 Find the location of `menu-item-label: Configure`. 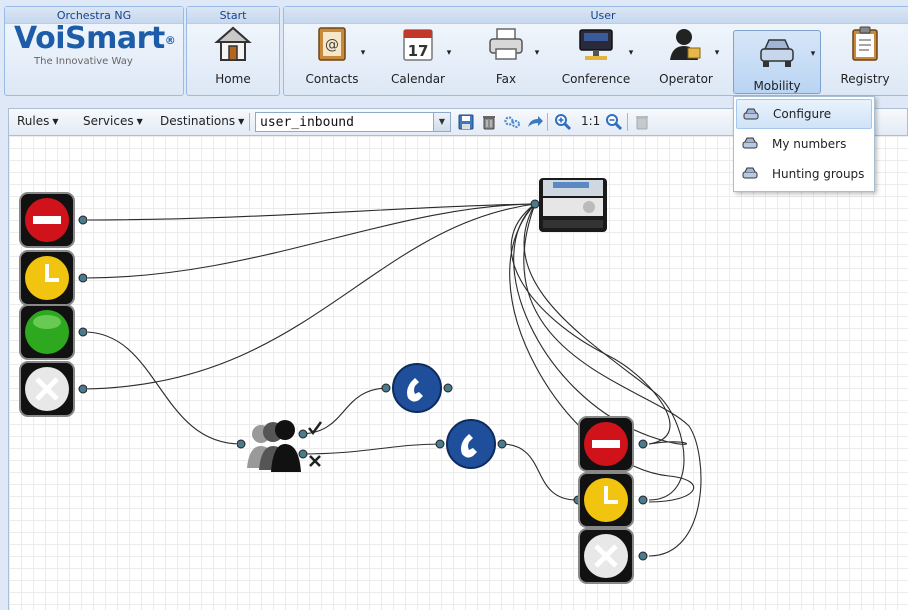

menu-item-label: Configure is located at coordinates (802, 114).